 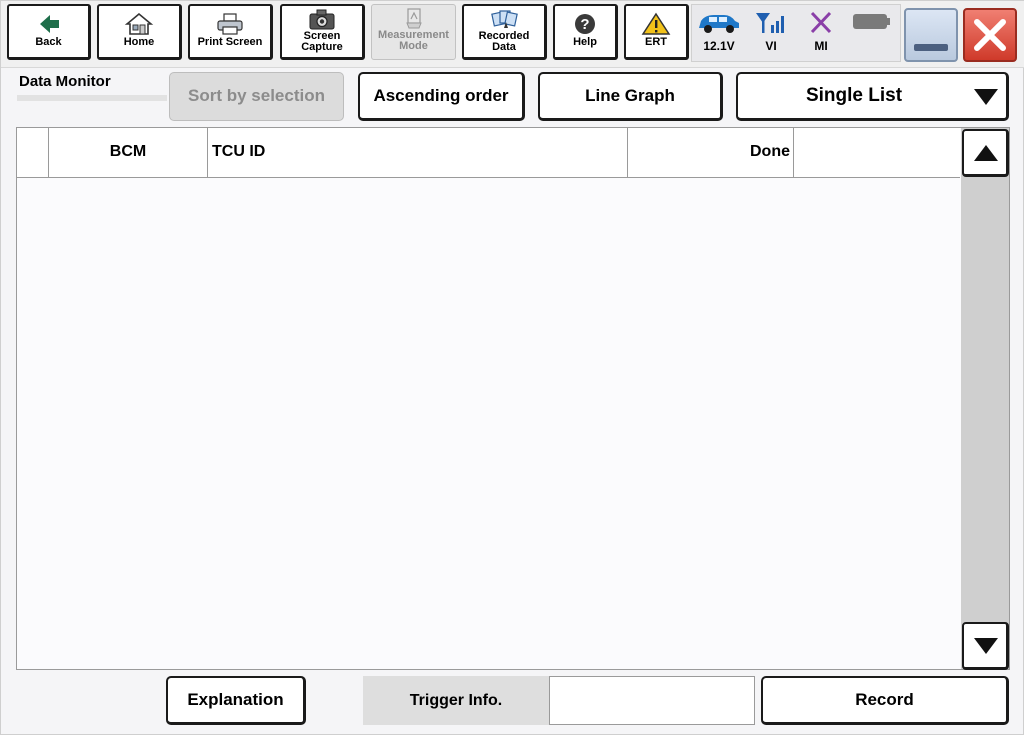 I want to click on vi-status: VI, so click(x=771, y=34).